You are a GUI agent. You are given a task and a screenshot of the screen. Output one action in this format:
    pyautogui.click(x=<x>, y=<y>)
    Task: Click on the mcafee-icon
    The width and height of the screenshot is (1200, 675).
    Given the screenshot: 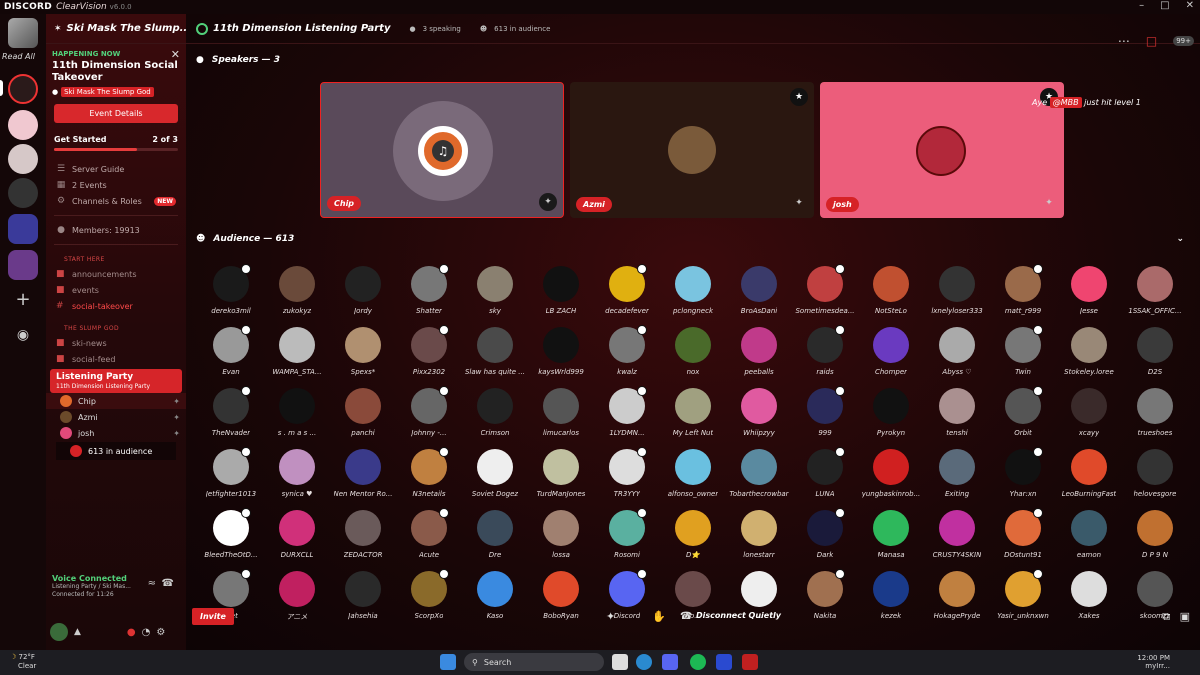 What is the action you would take?
    pyautogui.click(x=750, y=662)
    